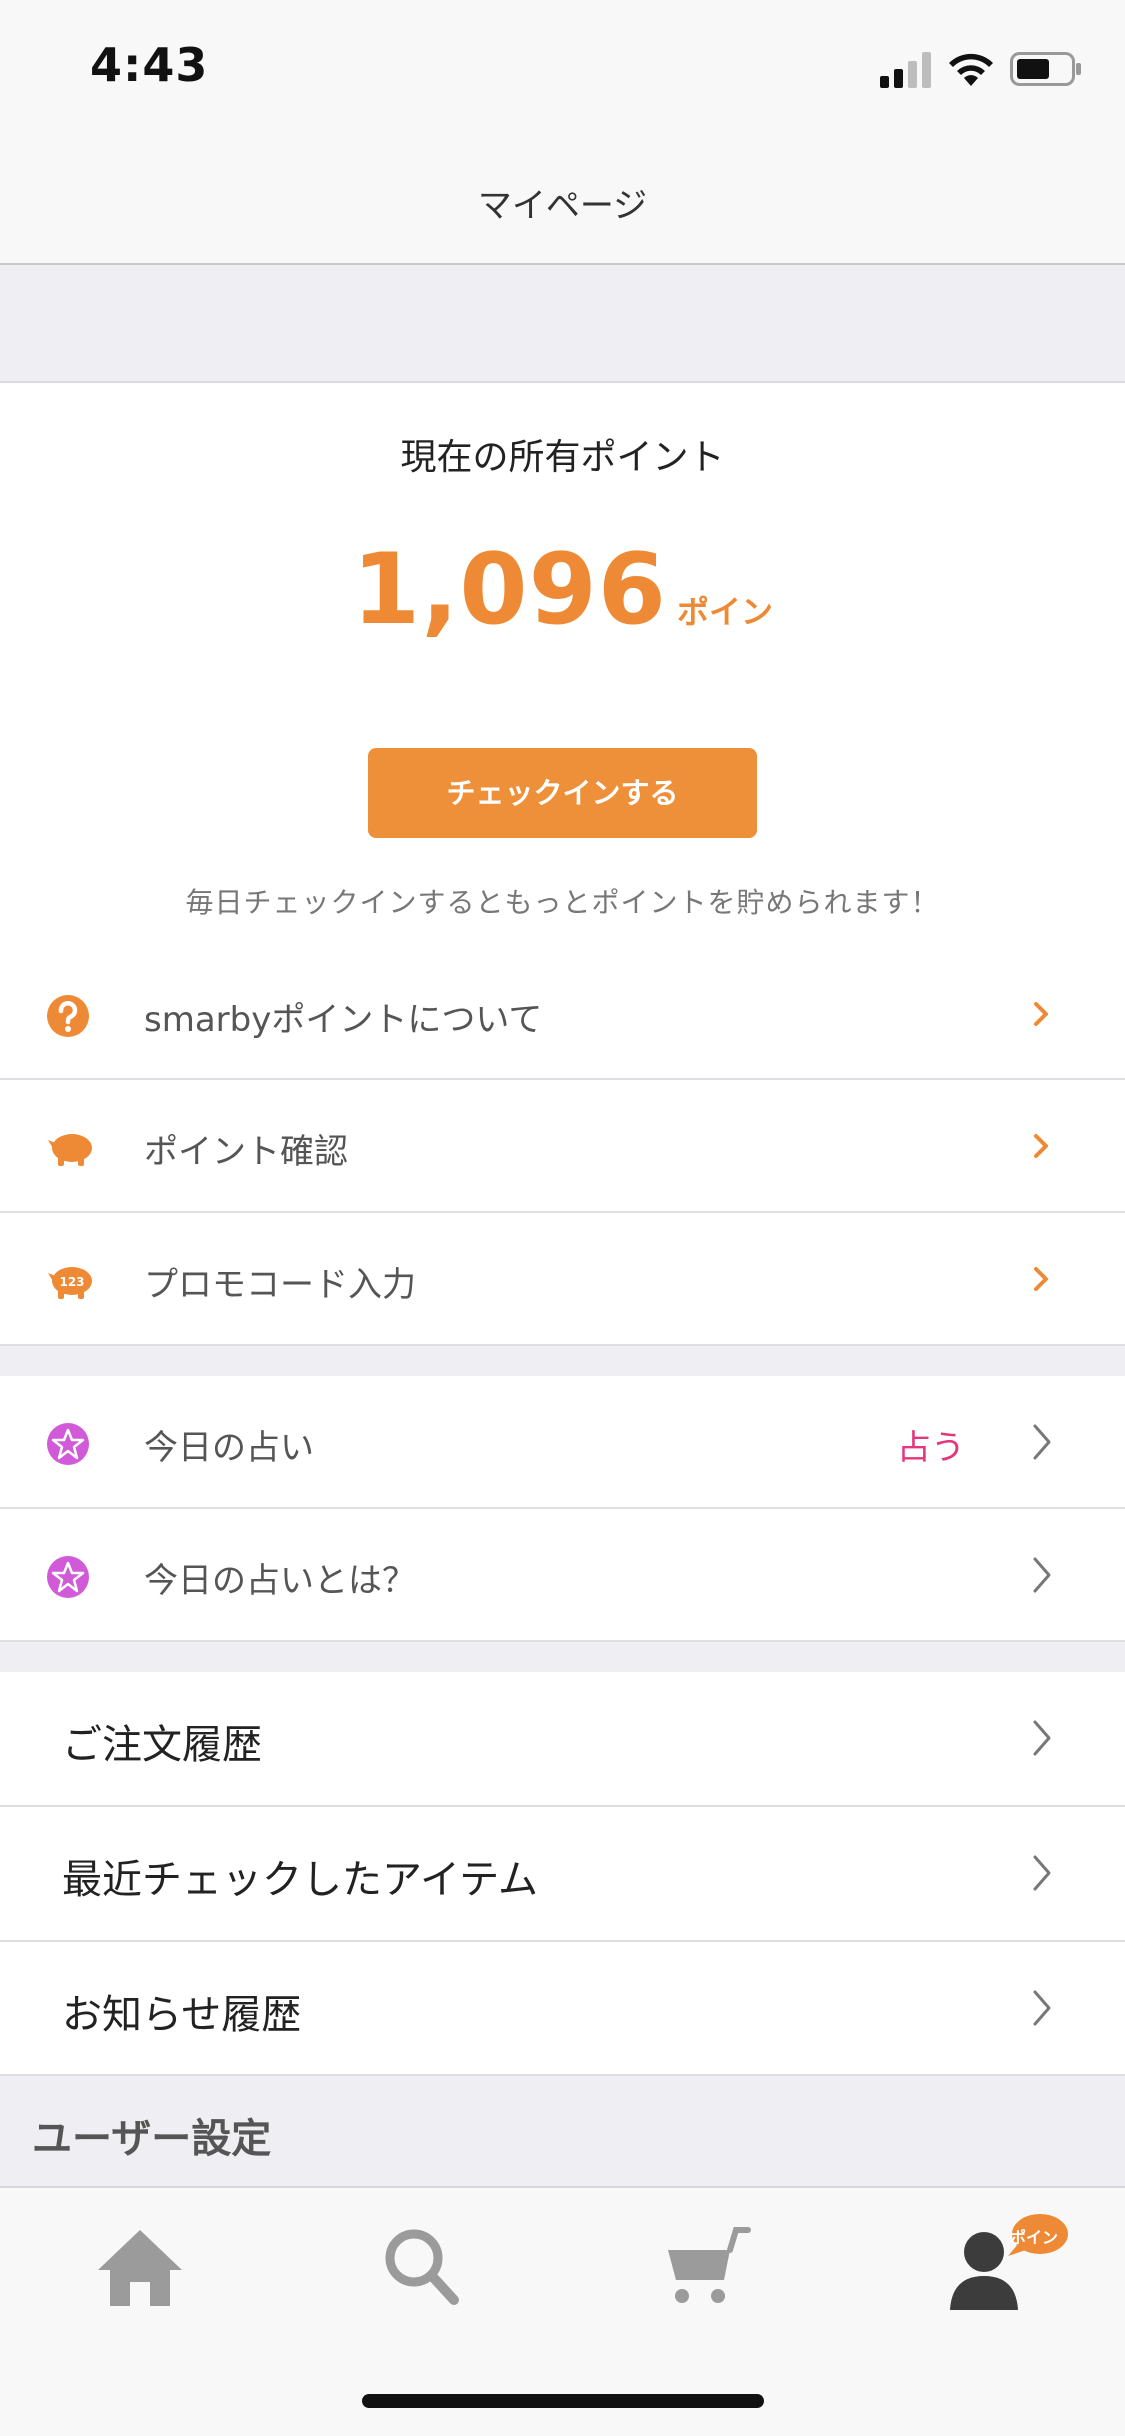  I want to click on menu-label: ポイント確認, so click(246, 1152).